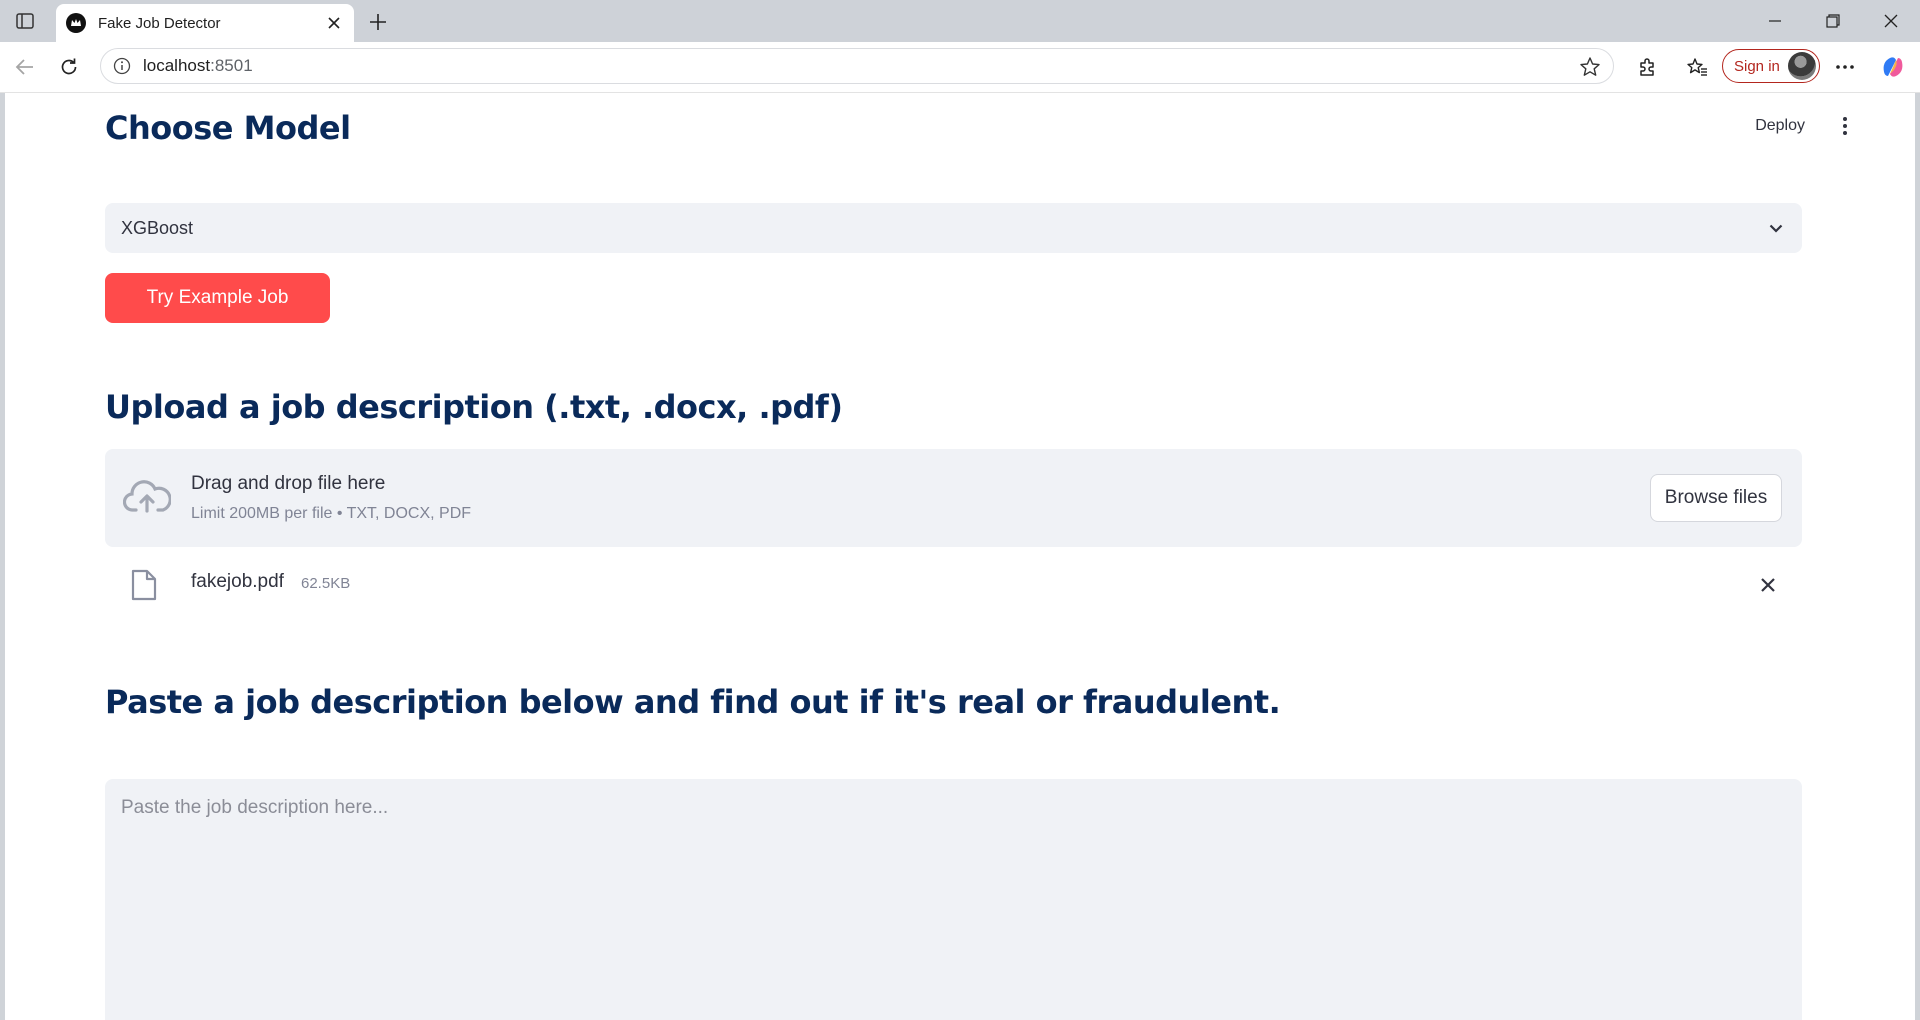 The height and width of the screenshot is (1020, 1920). I want to click on back-icon, so click(25, 67).